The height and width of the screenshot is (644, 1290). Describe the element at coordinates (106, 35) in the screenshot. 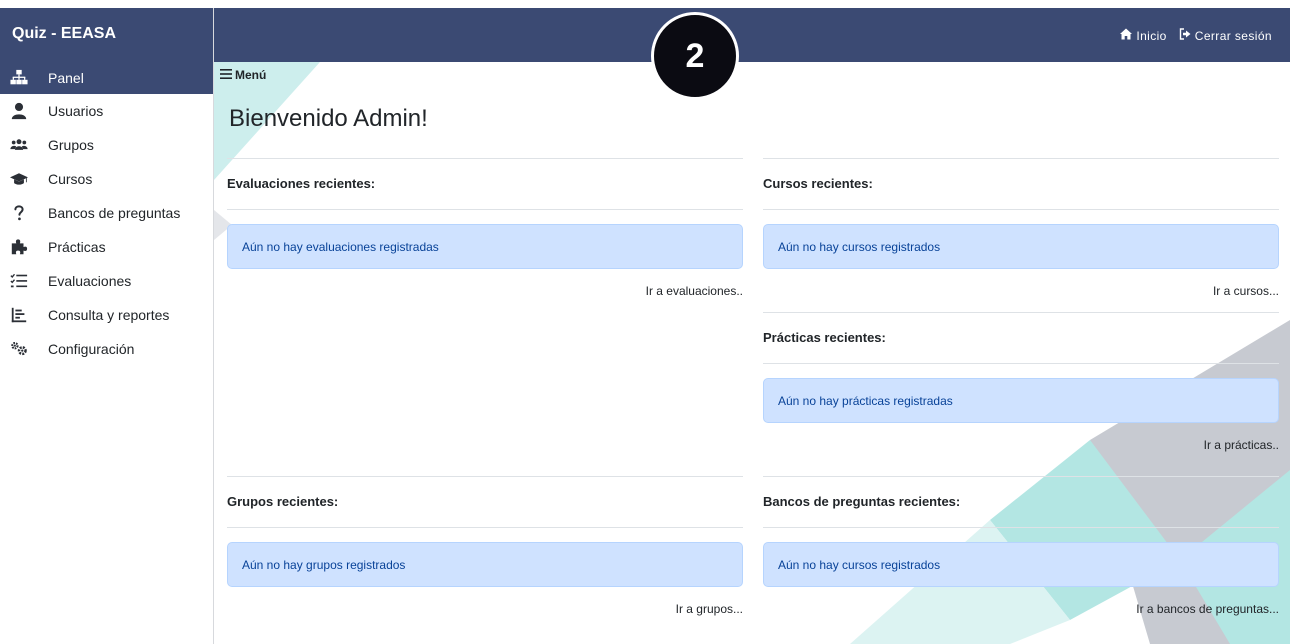

I see `brand-title: Quiz - EEASA` at that location.